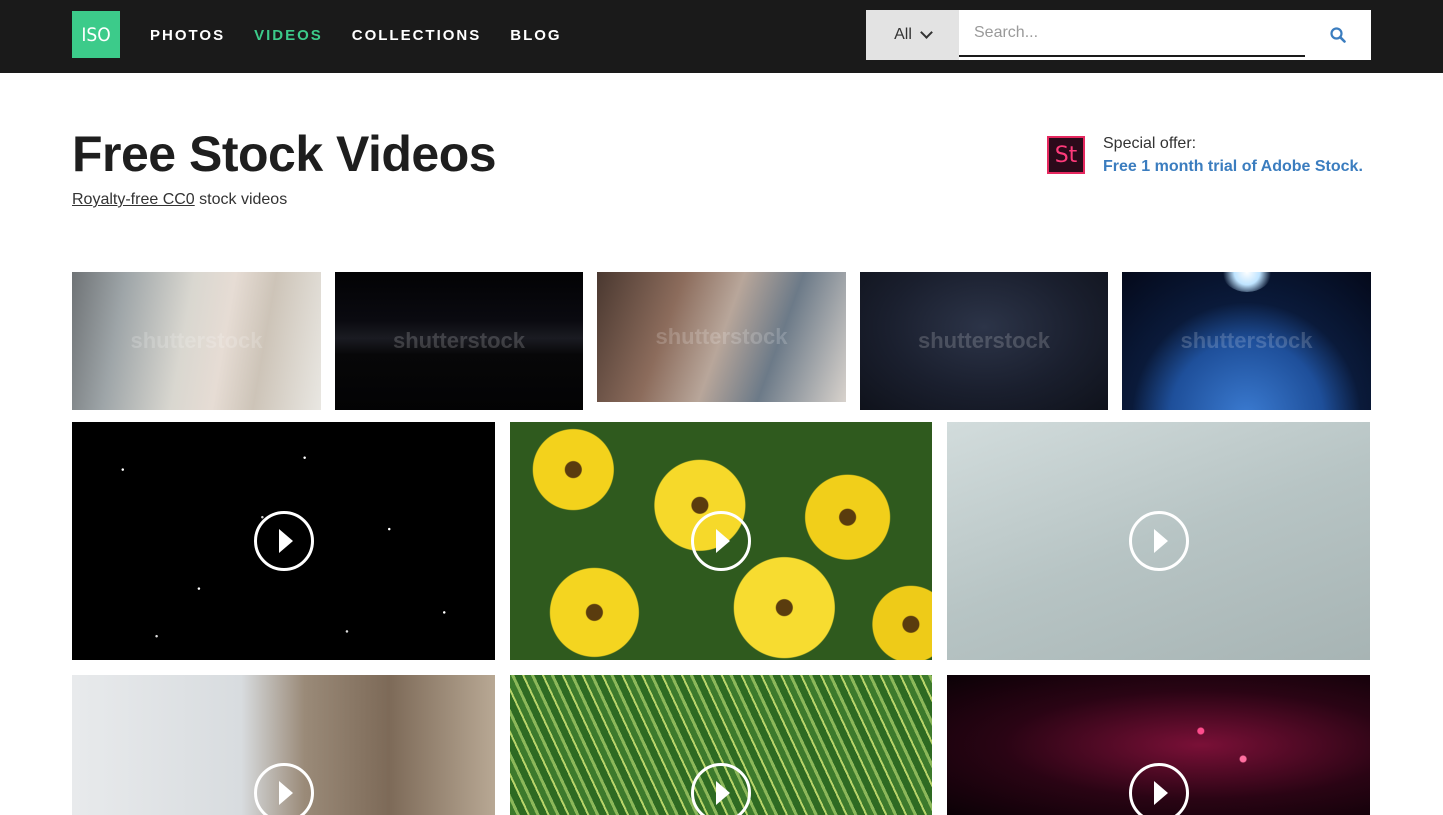  I want to click on nav-photos: PHOTOS, so click(187, 36).